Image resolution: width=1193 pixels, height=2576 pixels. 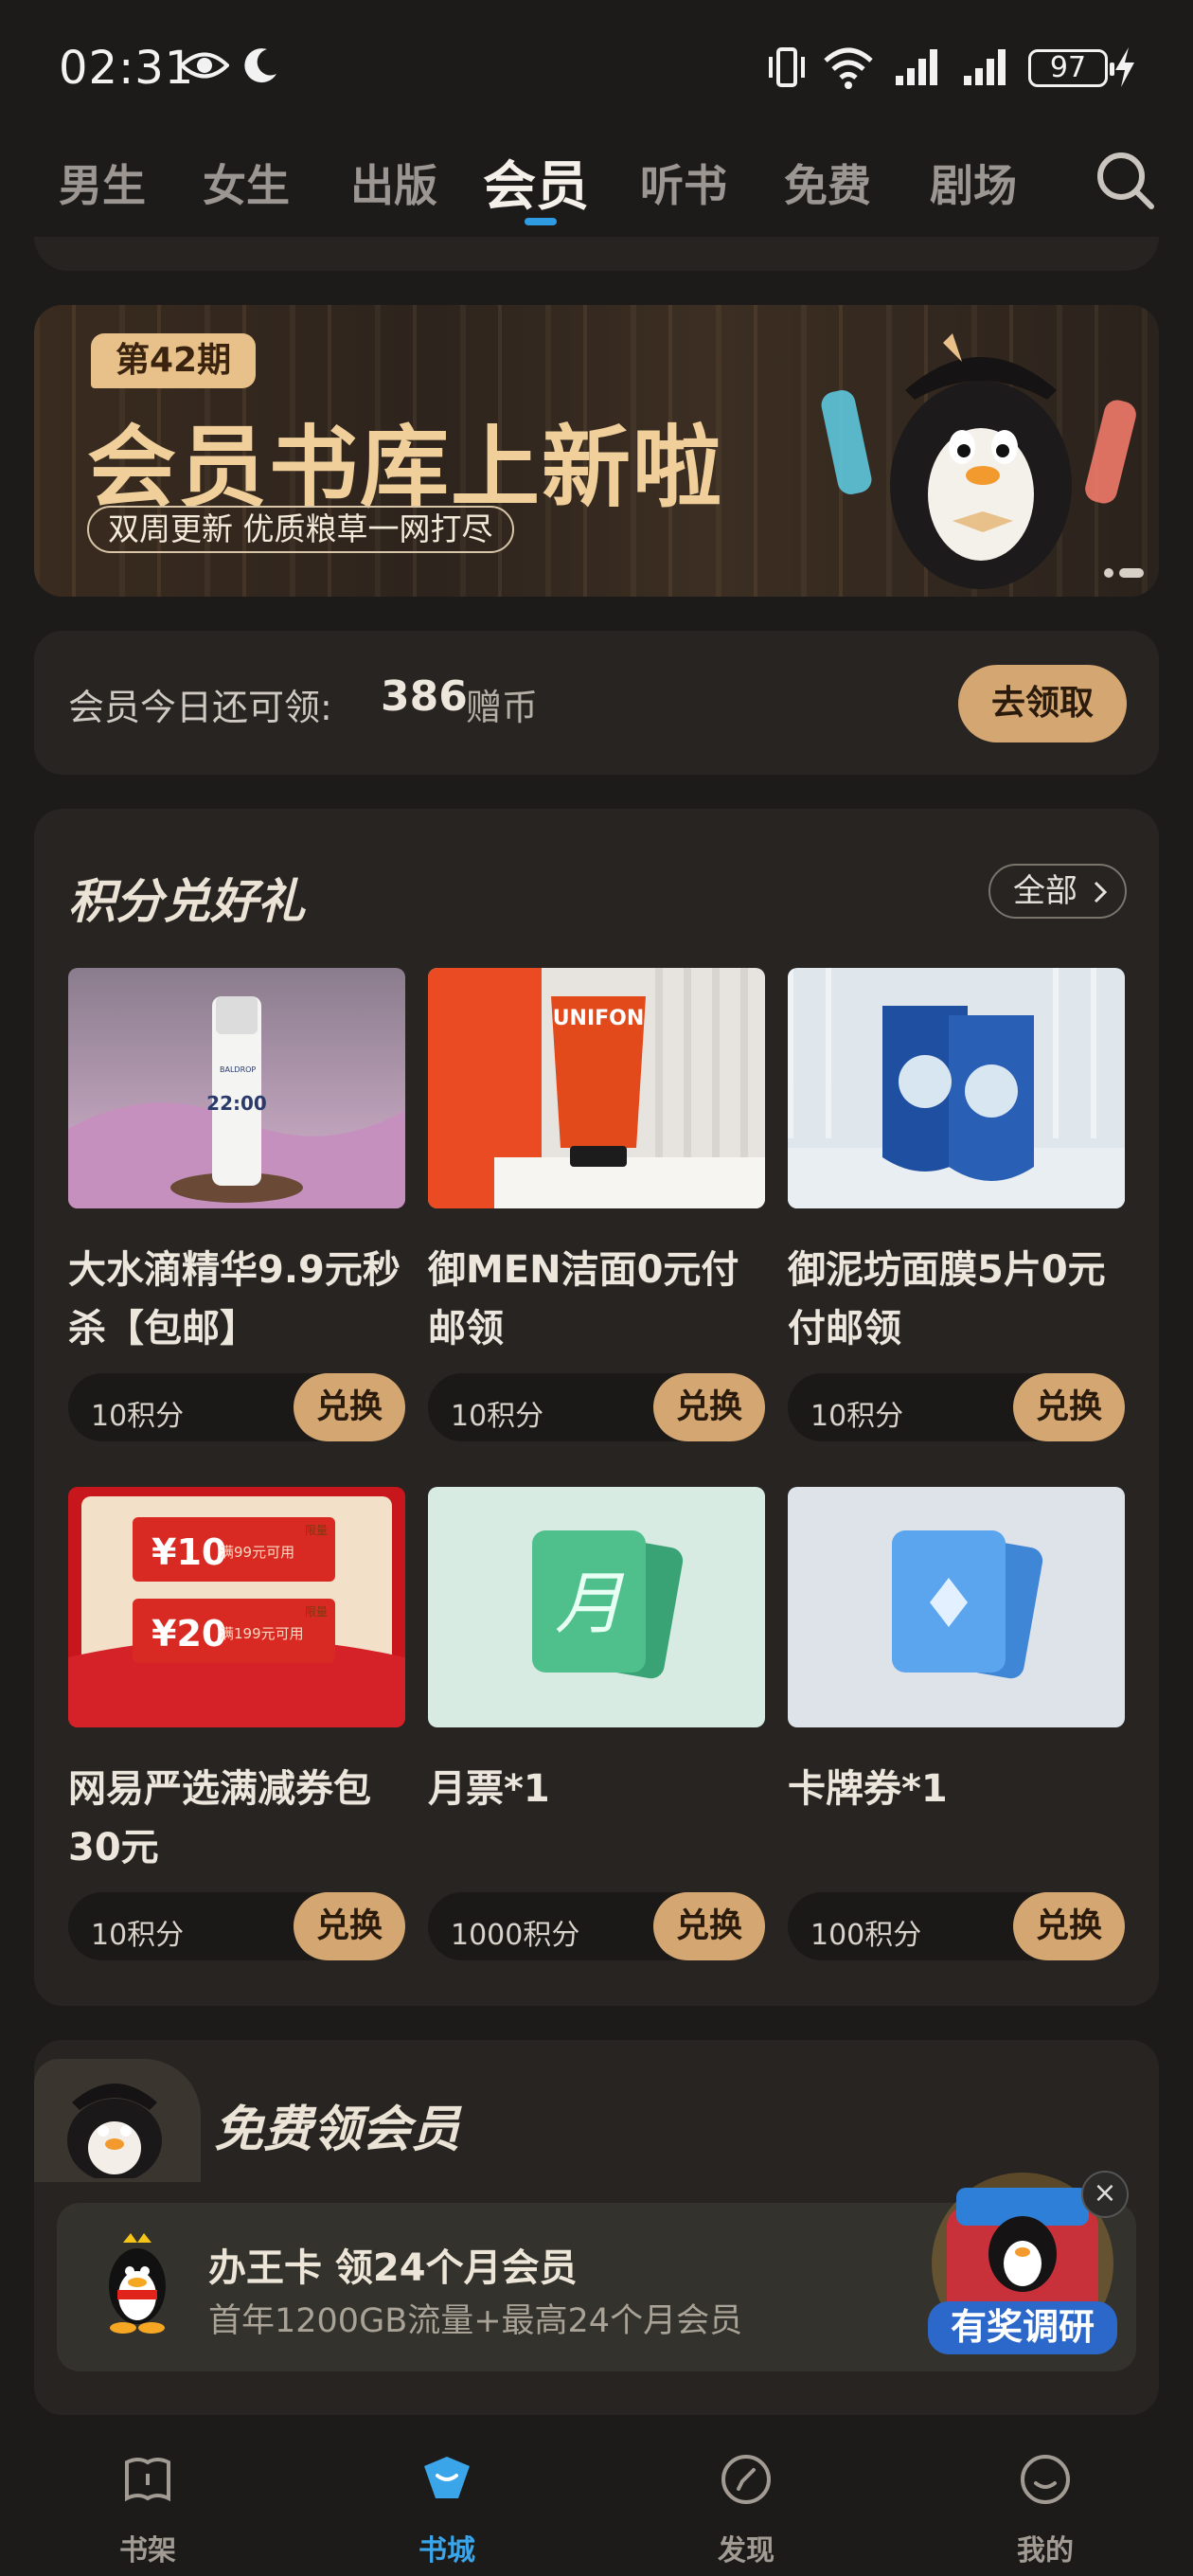 I want to click on reward-points: 1000积分, so click(x=515, y=1935).